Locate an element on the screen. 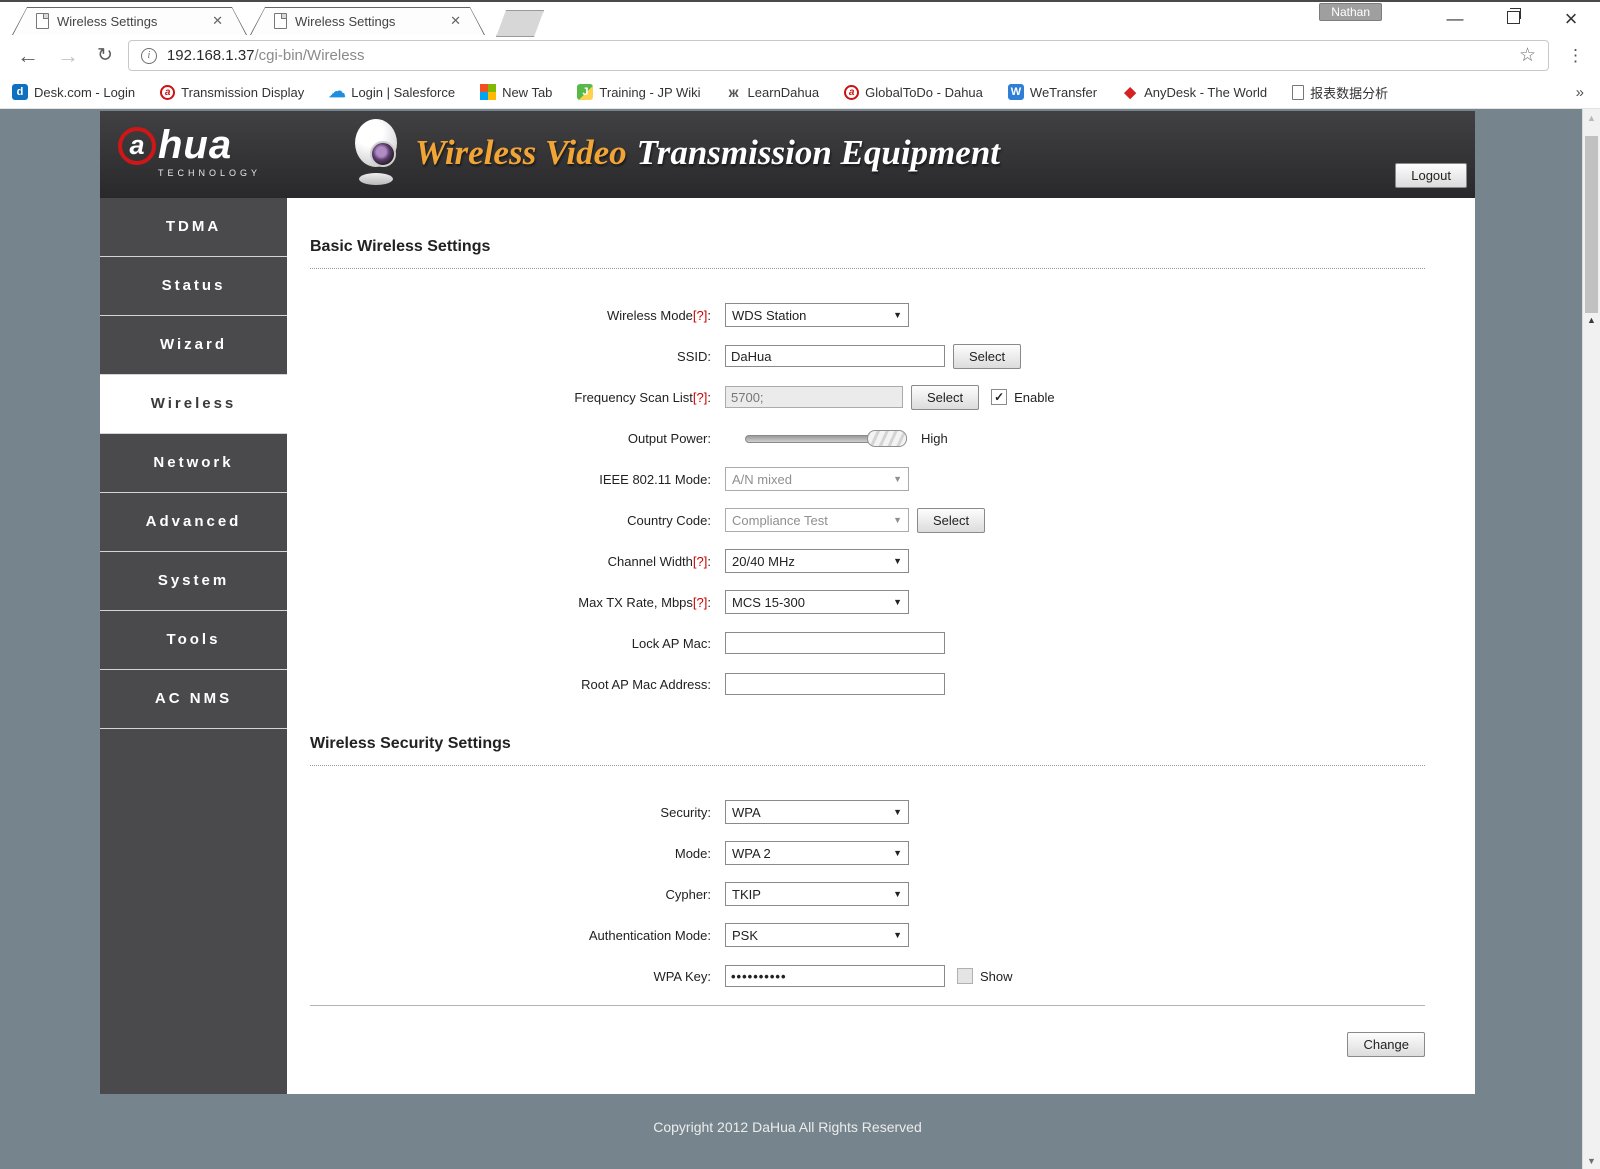 The height and width of the screenshot is (1169, 1600). bookmark-item: W WeTransfer is located at coordinates (1052, 92).